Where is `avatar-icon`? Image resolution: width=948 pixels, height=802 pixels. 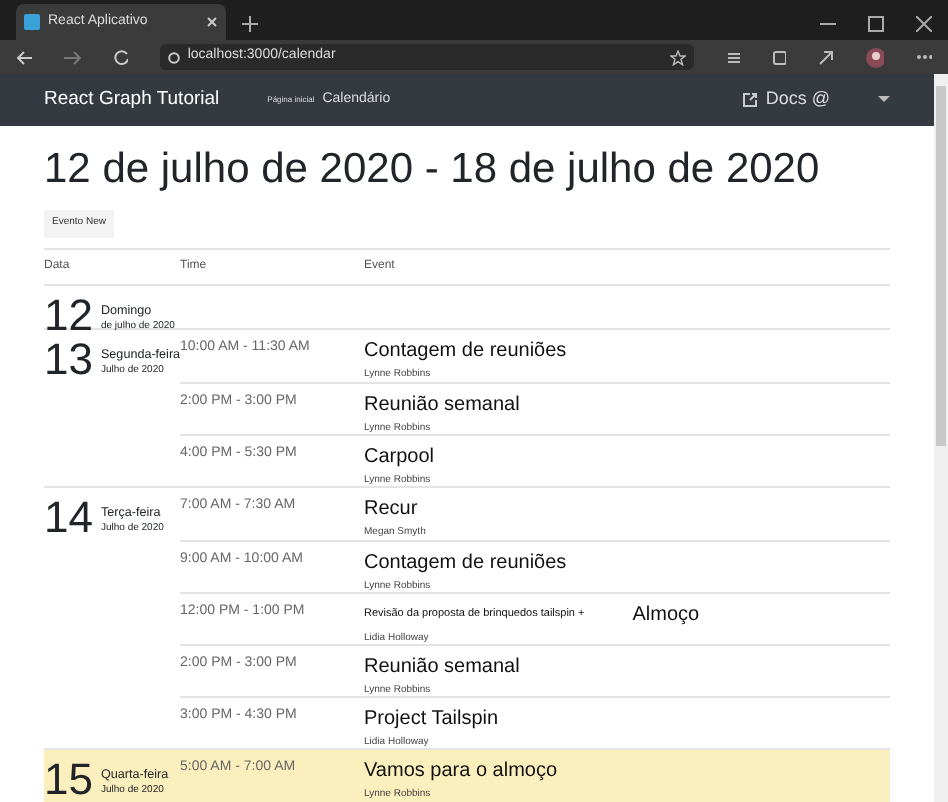
avatar-icon is located at coordinates (874, 57).